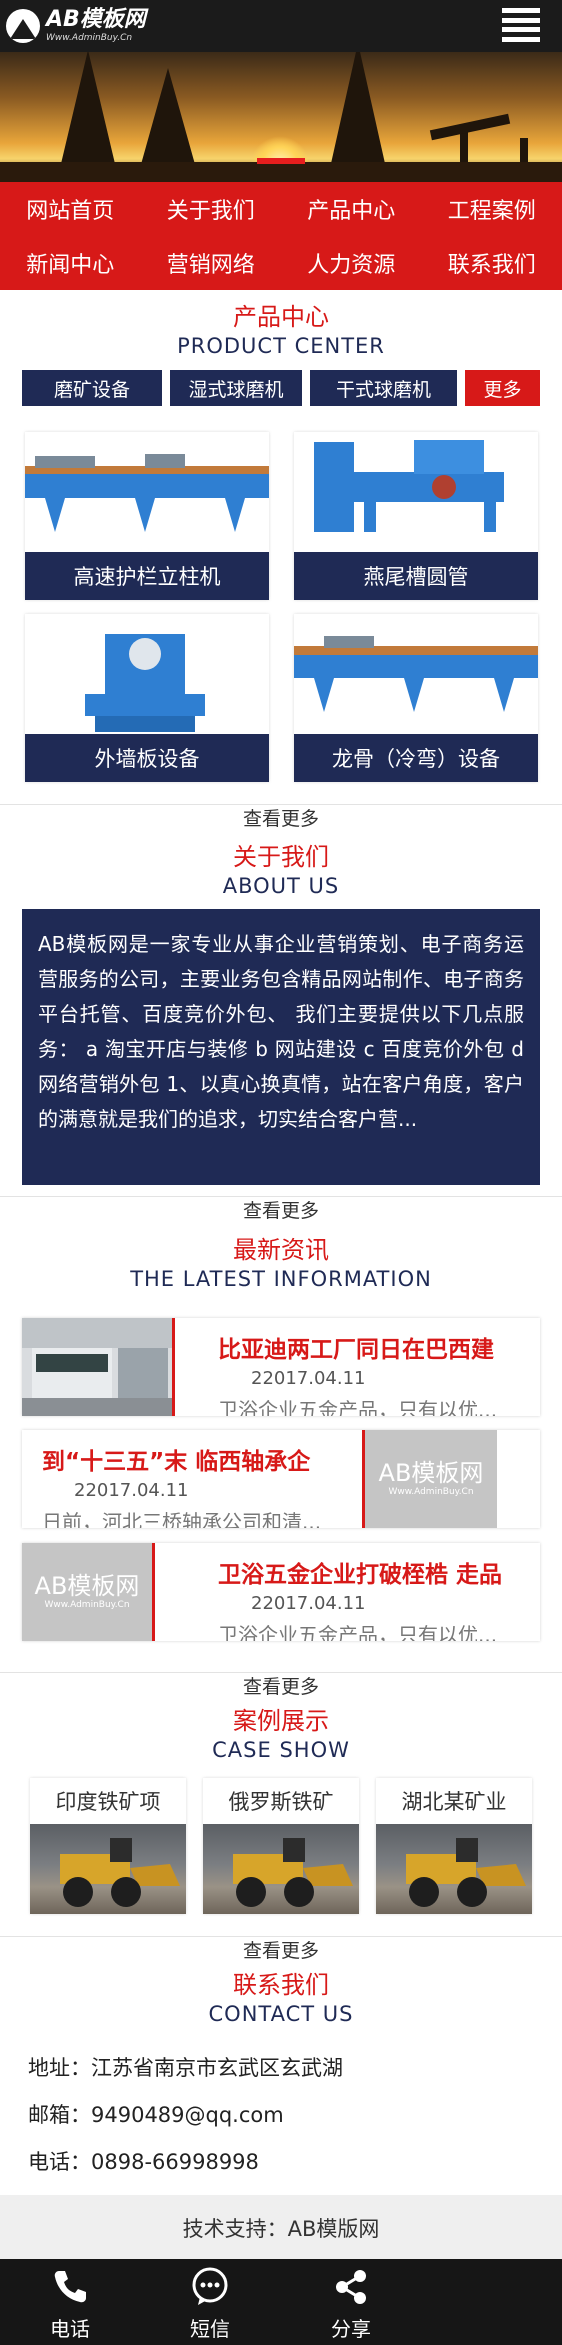 This screenshot has width=562, height=2345. I want to click on banner-dot-active, so click(281, 161).